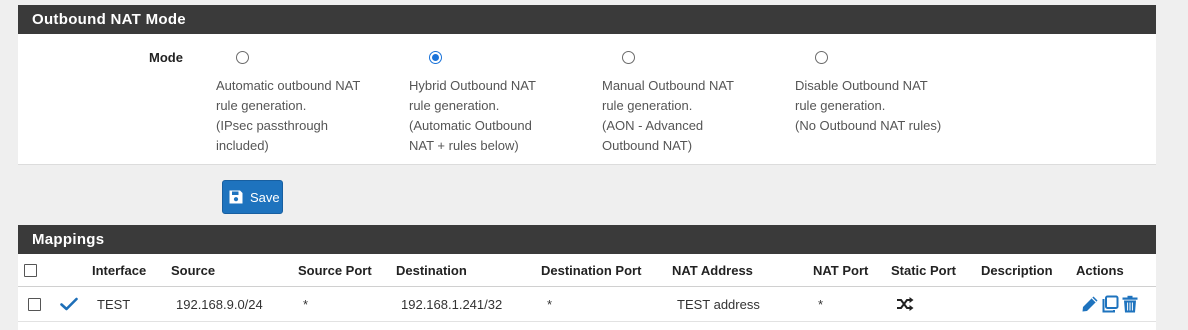 Image resolution: width=1188 pixels, height=330 pixels. I want to click on select-all-cell, so click(30, 270).